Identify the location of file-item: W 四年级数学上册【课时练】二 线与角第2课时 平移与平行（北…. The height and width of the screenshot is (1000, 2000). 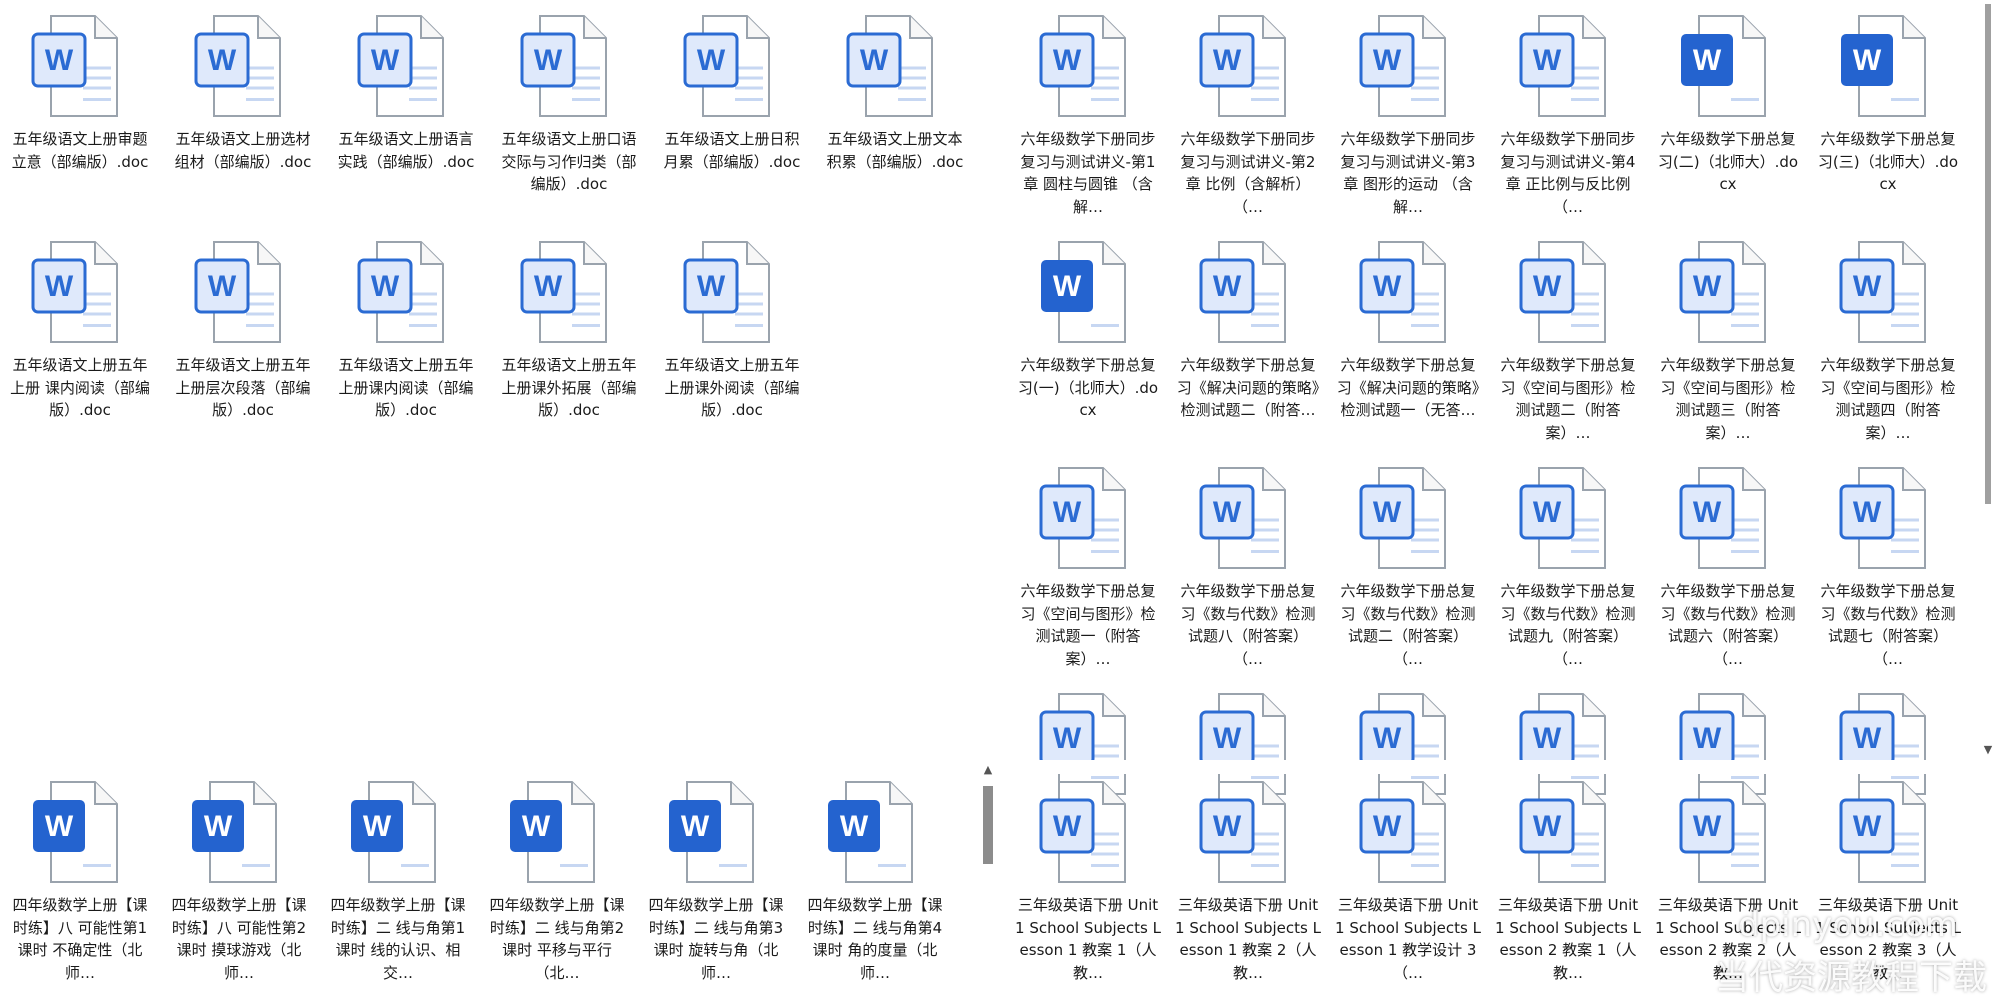
(557, 881).